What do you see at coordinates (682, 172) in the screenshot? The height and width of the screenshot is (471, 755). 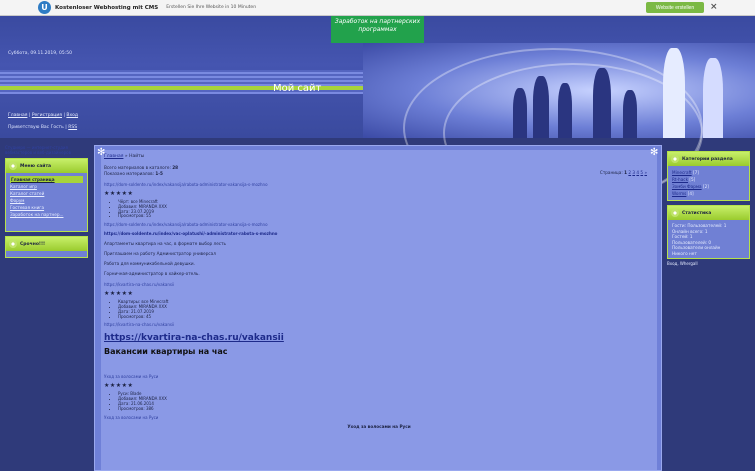 I see `category-link: Minecraft` at bounding box center [682, 172].